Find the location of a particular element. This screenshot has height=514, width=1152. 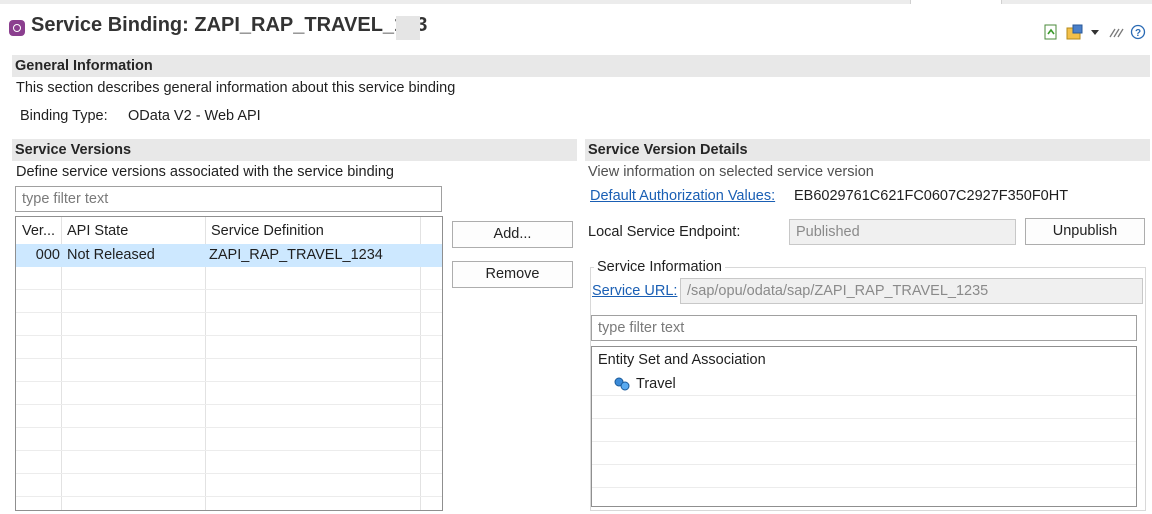

editor-tab-strip is located at coordinates (576, 2).